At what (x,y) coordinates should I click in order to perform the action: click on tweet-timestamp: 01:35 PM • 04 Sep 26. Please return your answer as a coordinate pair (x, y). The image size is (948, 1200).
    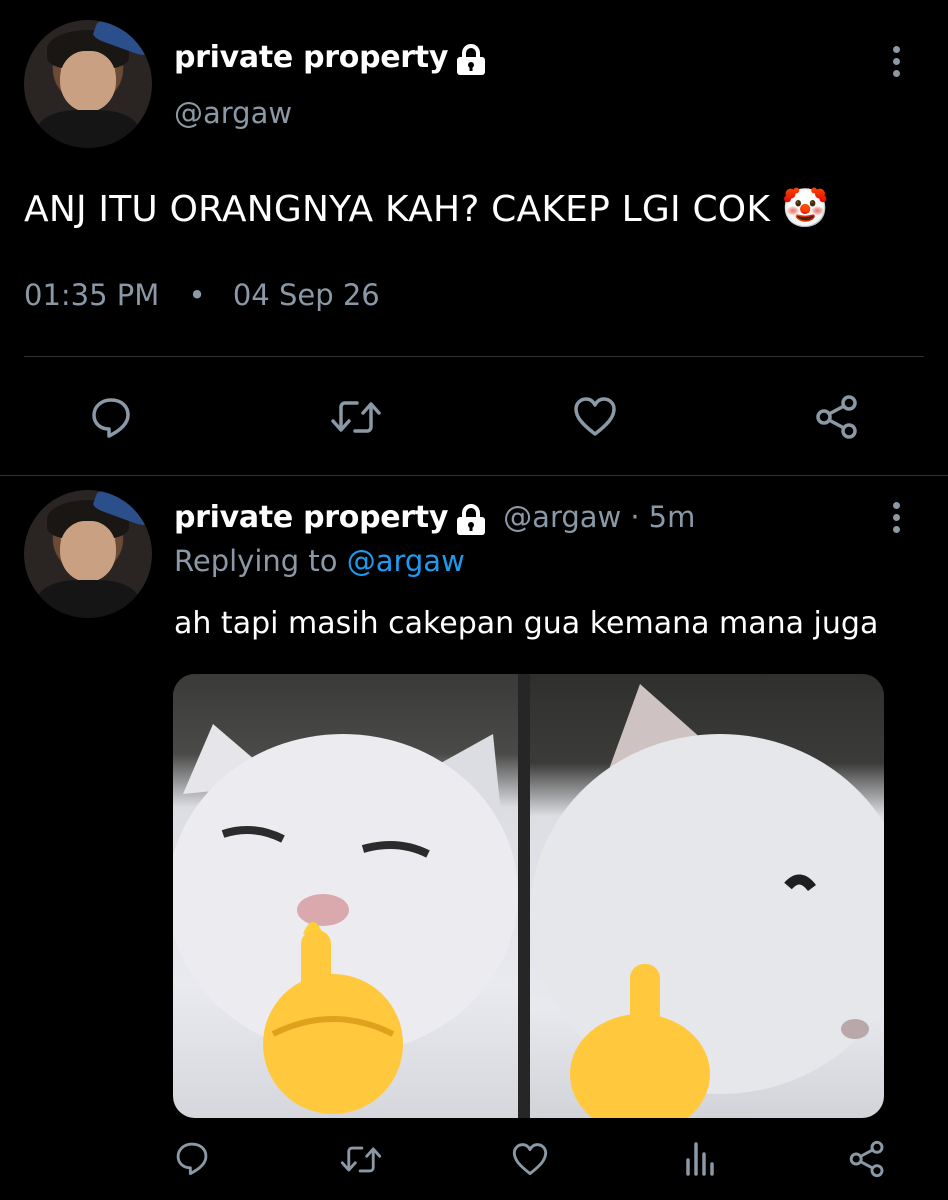
    Looking at the image, I should click on (202, 295).